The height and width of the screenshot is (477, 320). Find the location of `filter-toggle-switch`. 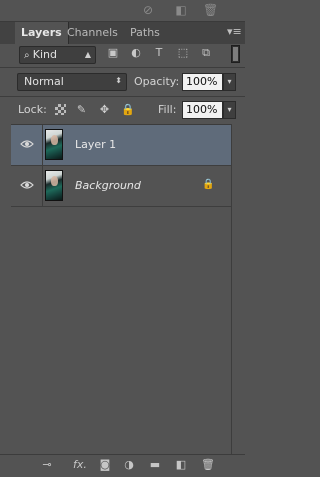

filter-toggle-switch is located at coordinates (235, 54).